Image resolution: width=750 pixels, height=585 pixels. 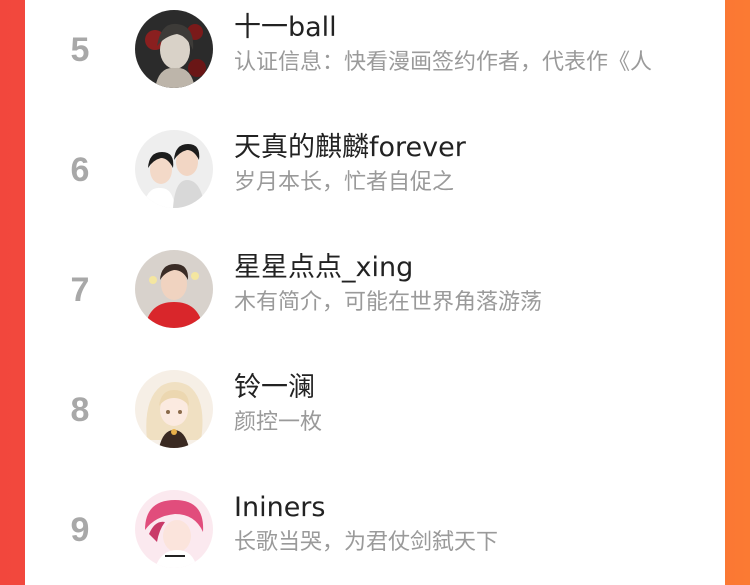 I want to click on user-description: 木有简介，可能在世界角落游荡, so click(x=388, y=302).